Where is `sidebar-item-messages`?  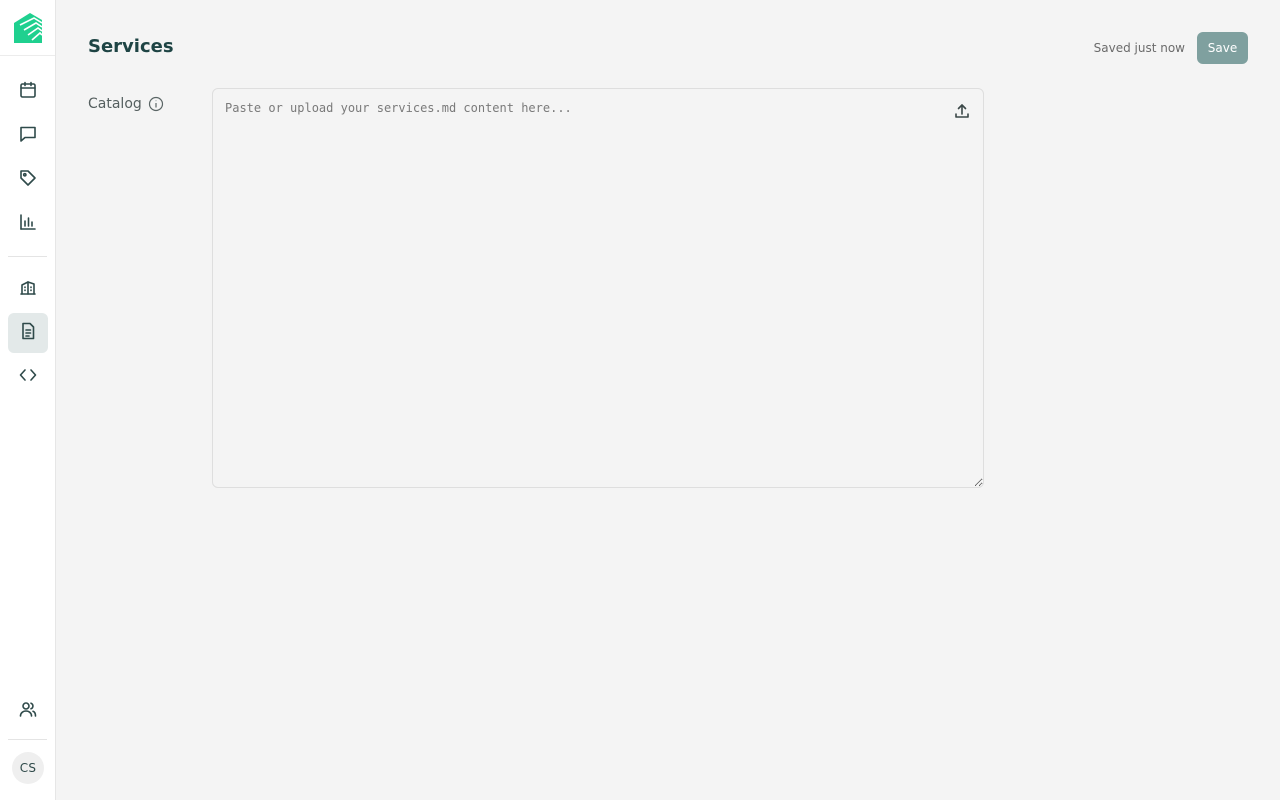 sidebar-item-messages is located at coordinates (28, 136).